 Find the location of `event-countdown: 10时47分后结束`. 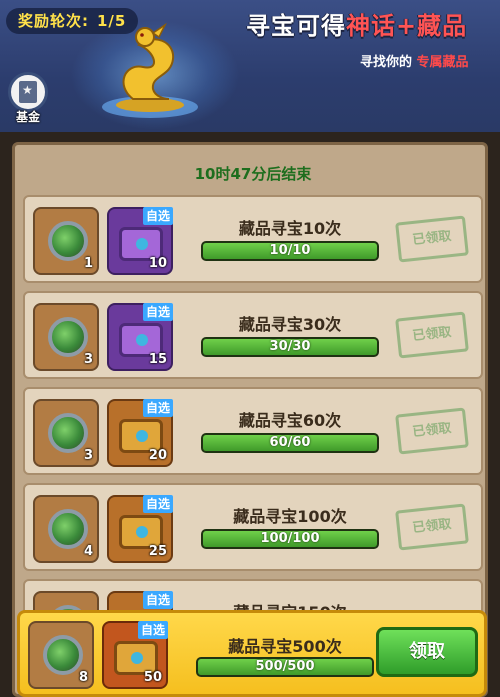

event-countdown: 10时47分后结束 is located at coordinates (253, 174).